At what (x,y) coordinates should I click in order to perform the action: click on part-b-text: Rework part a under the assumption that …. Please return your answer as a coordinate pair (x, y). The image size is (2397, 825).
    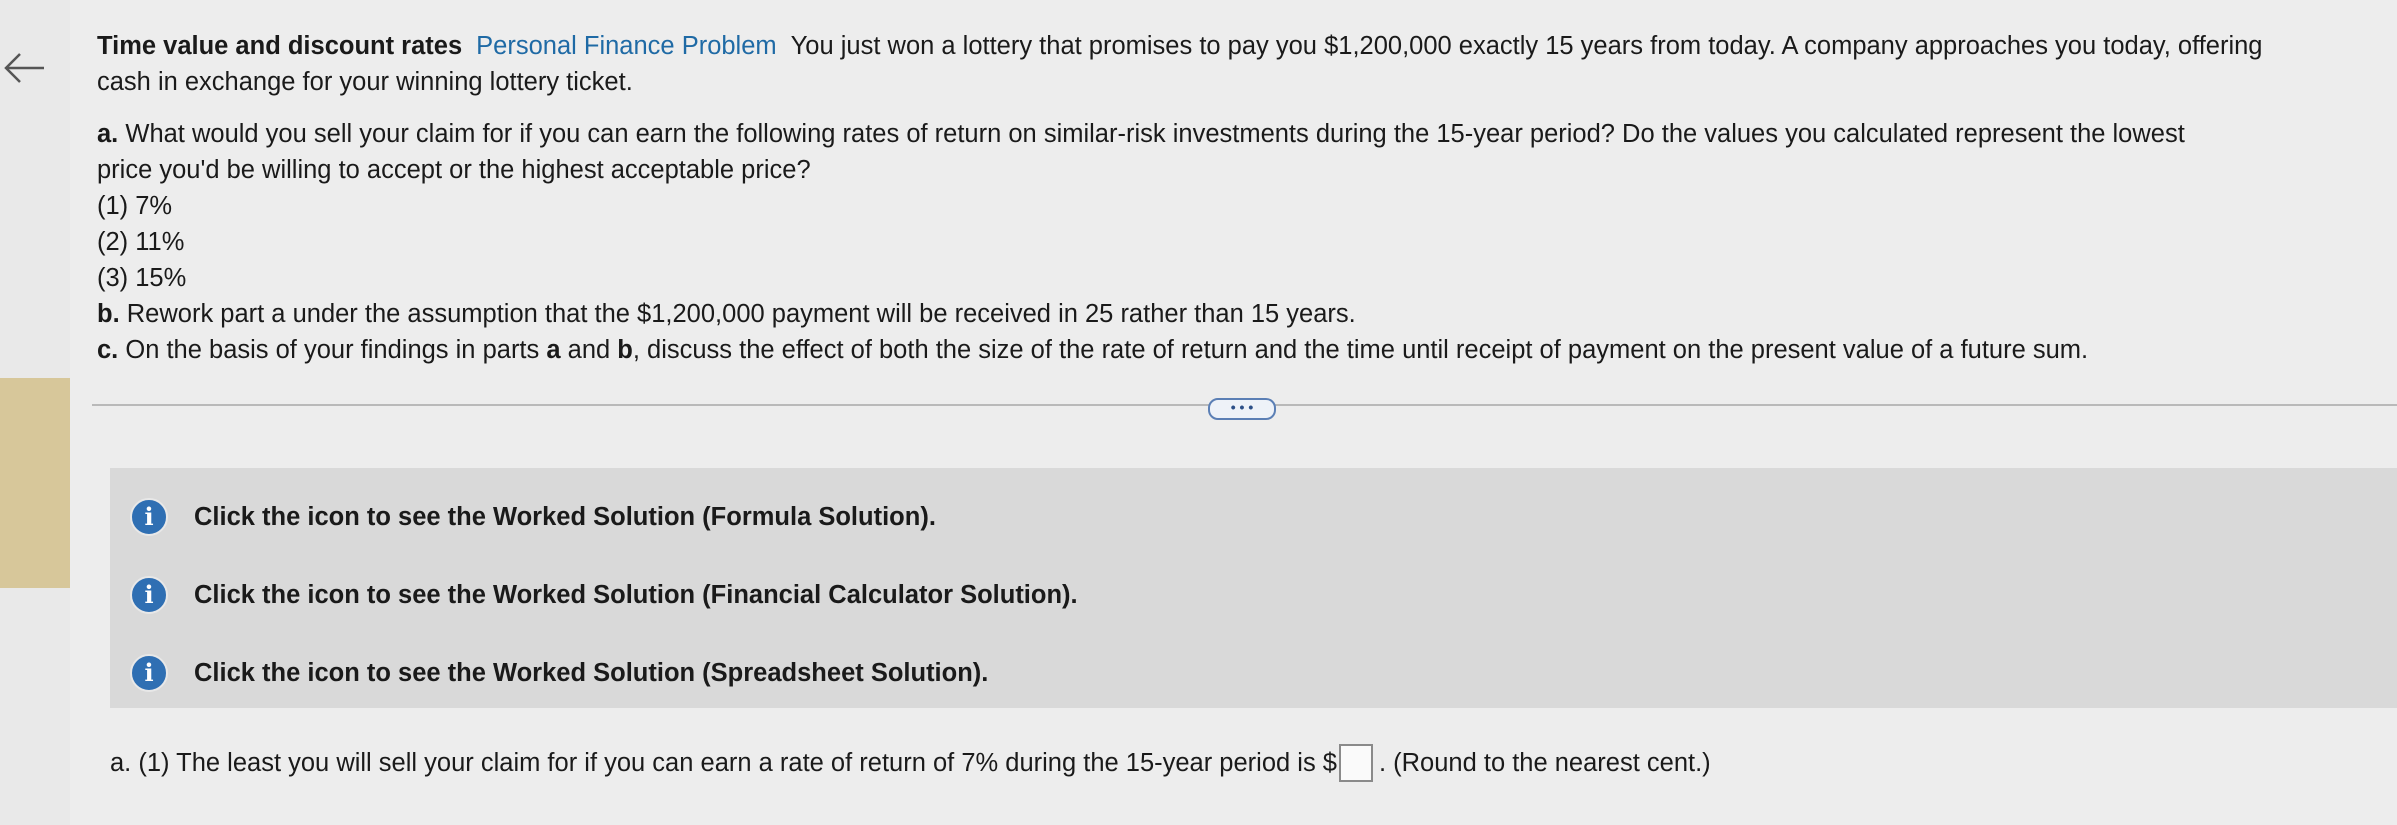
    Looking at the image, I should click on (741, 314).